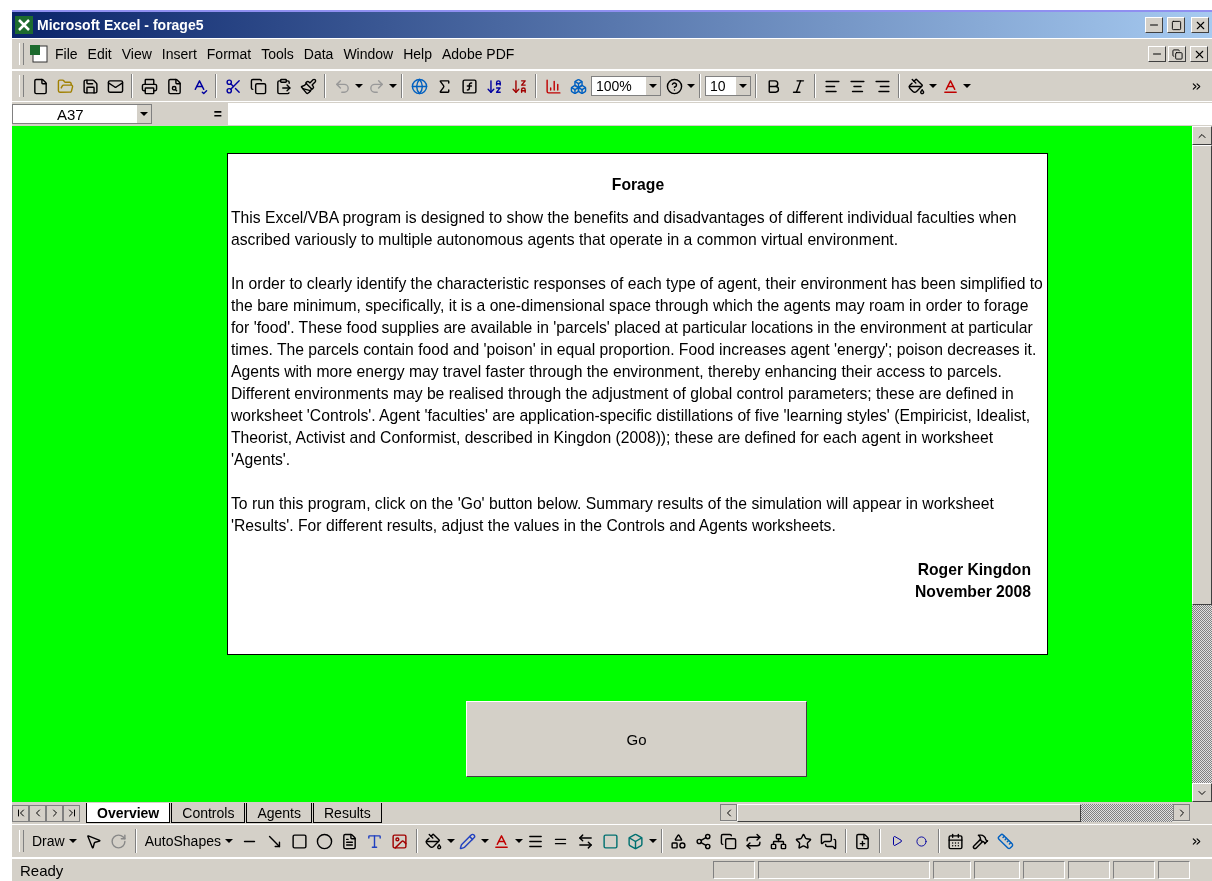 This screenshot has height=881, width=1212. What do you see at coordinates (39, 54) in the screenshot?
I see `spreadsheet-doc-icon` at bounding box center [39, 54].